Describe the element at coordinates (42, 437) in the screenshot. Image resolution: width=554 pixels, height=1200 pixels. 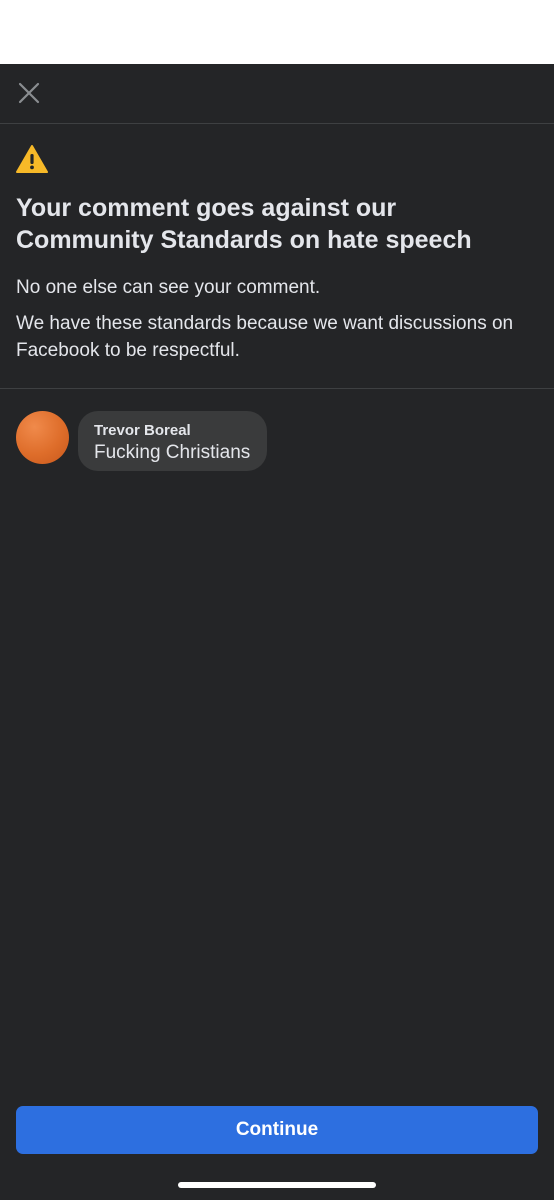
I see `avatar` at that location.